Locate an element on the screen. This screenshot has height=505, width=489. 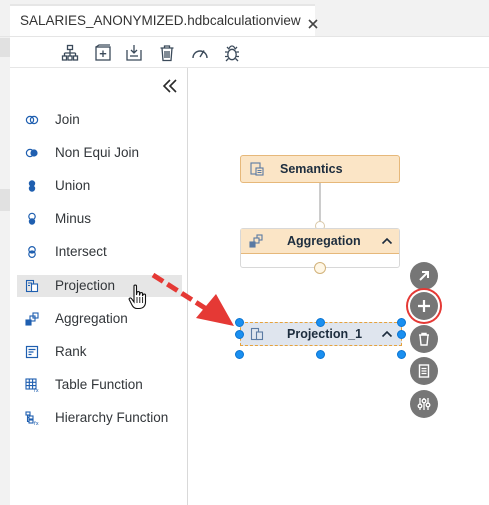
node-details-button is located at coordinates (424, 371).